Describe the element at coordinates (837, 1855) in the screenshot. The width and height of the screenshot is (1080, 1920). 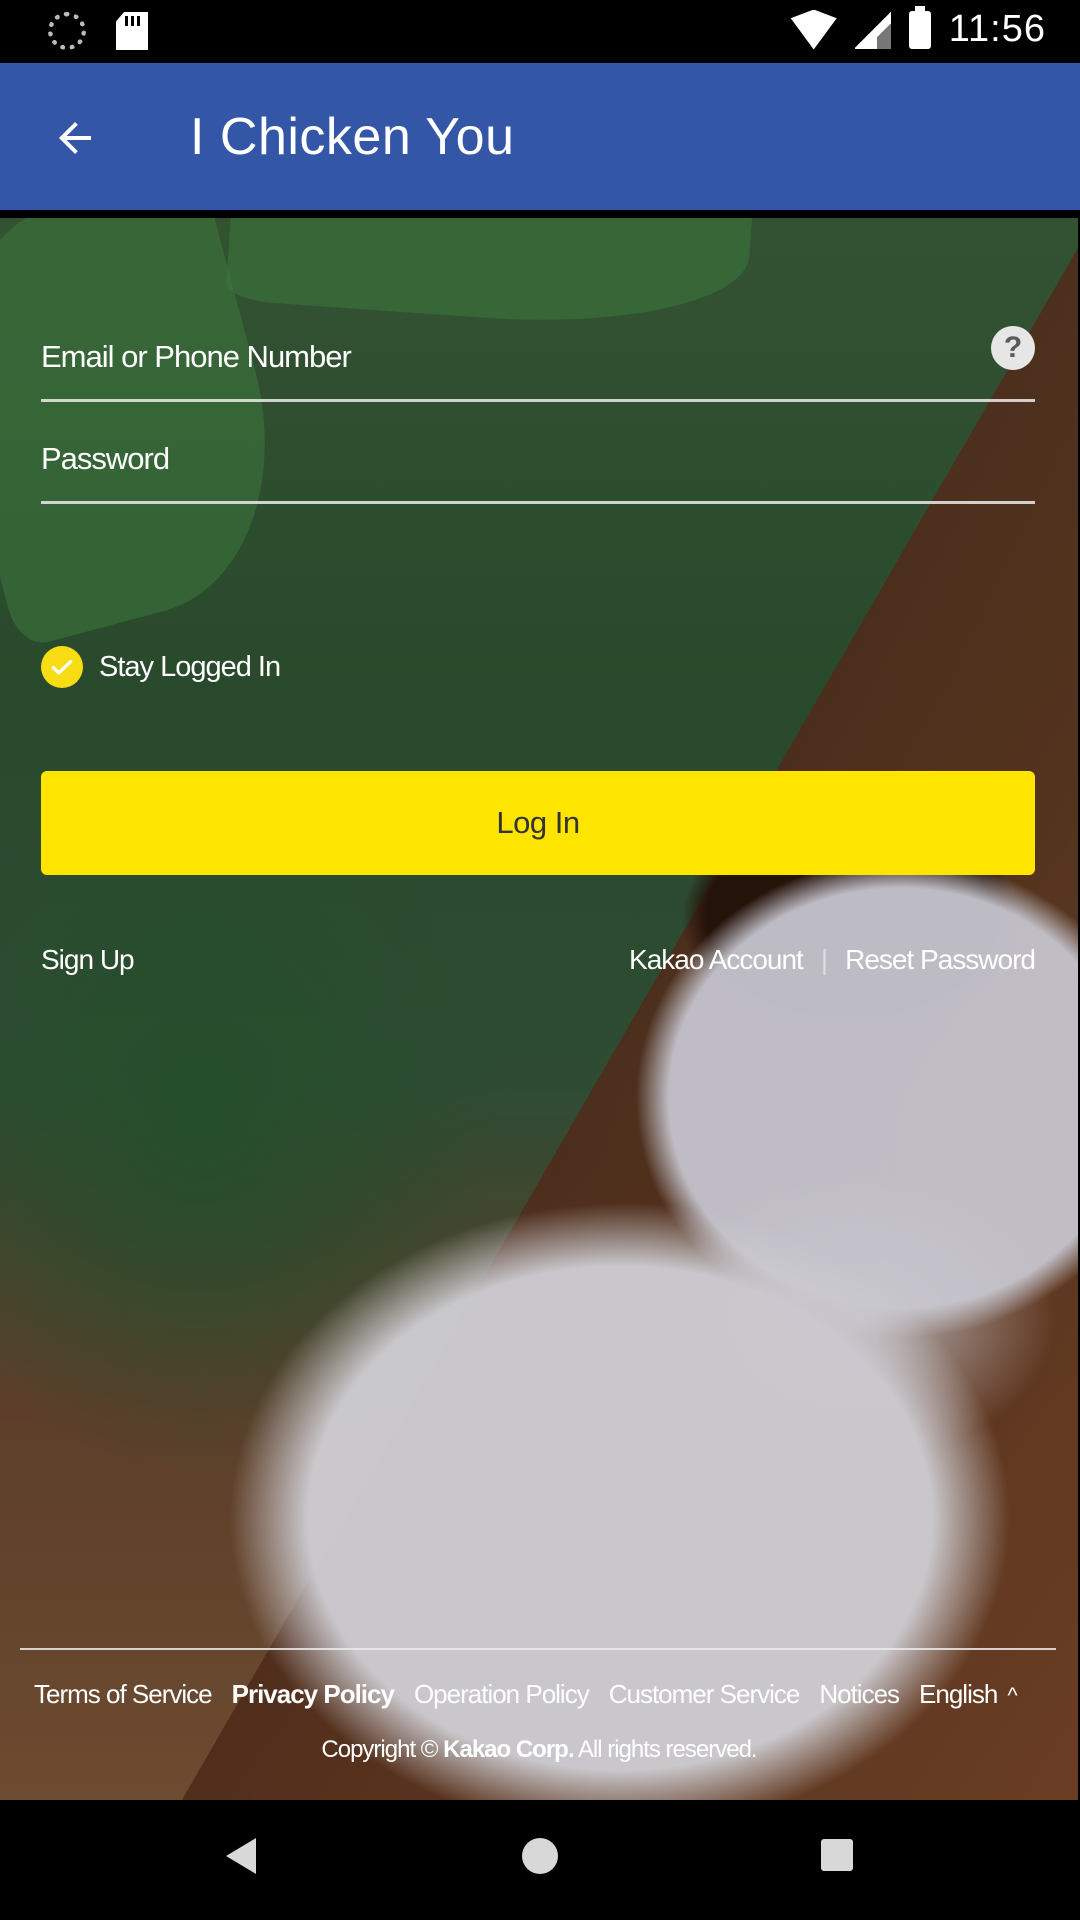
I see `nav-recents-icon` at that location.